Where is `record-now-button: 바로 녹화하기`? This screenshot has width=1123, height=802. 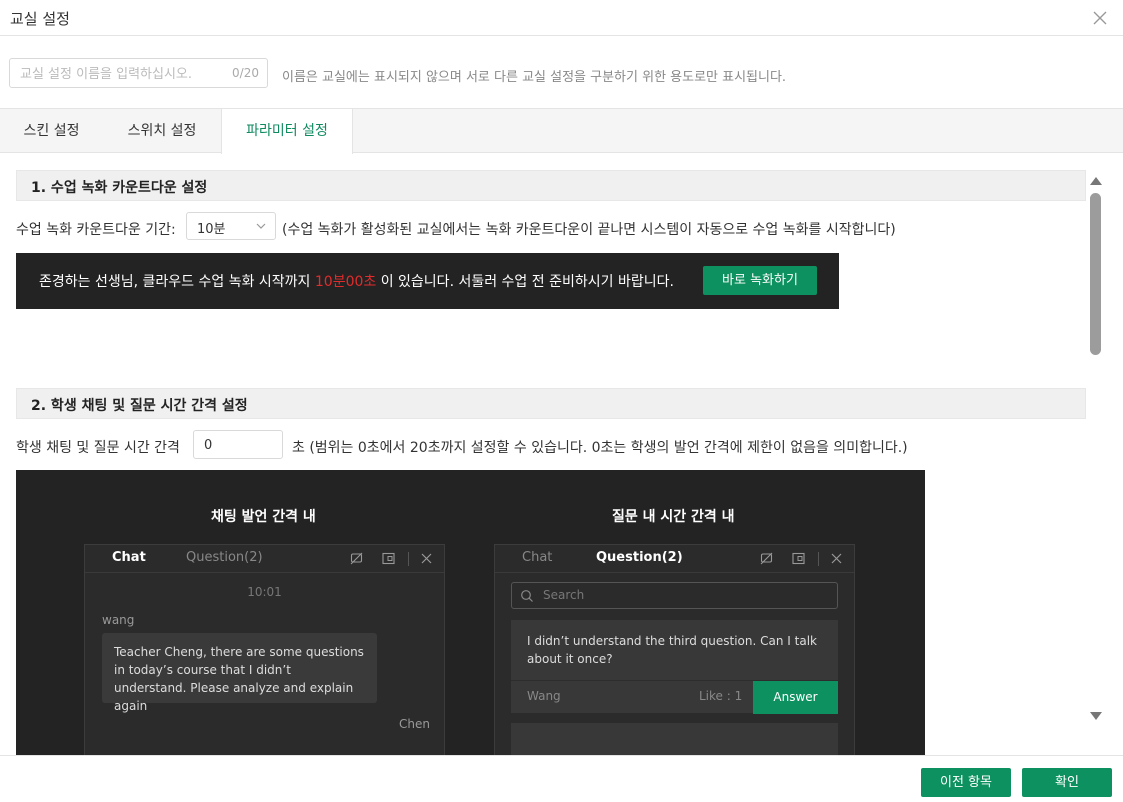
record-now-button: 바로 녹화하기 is located at coordinates (760, 280).